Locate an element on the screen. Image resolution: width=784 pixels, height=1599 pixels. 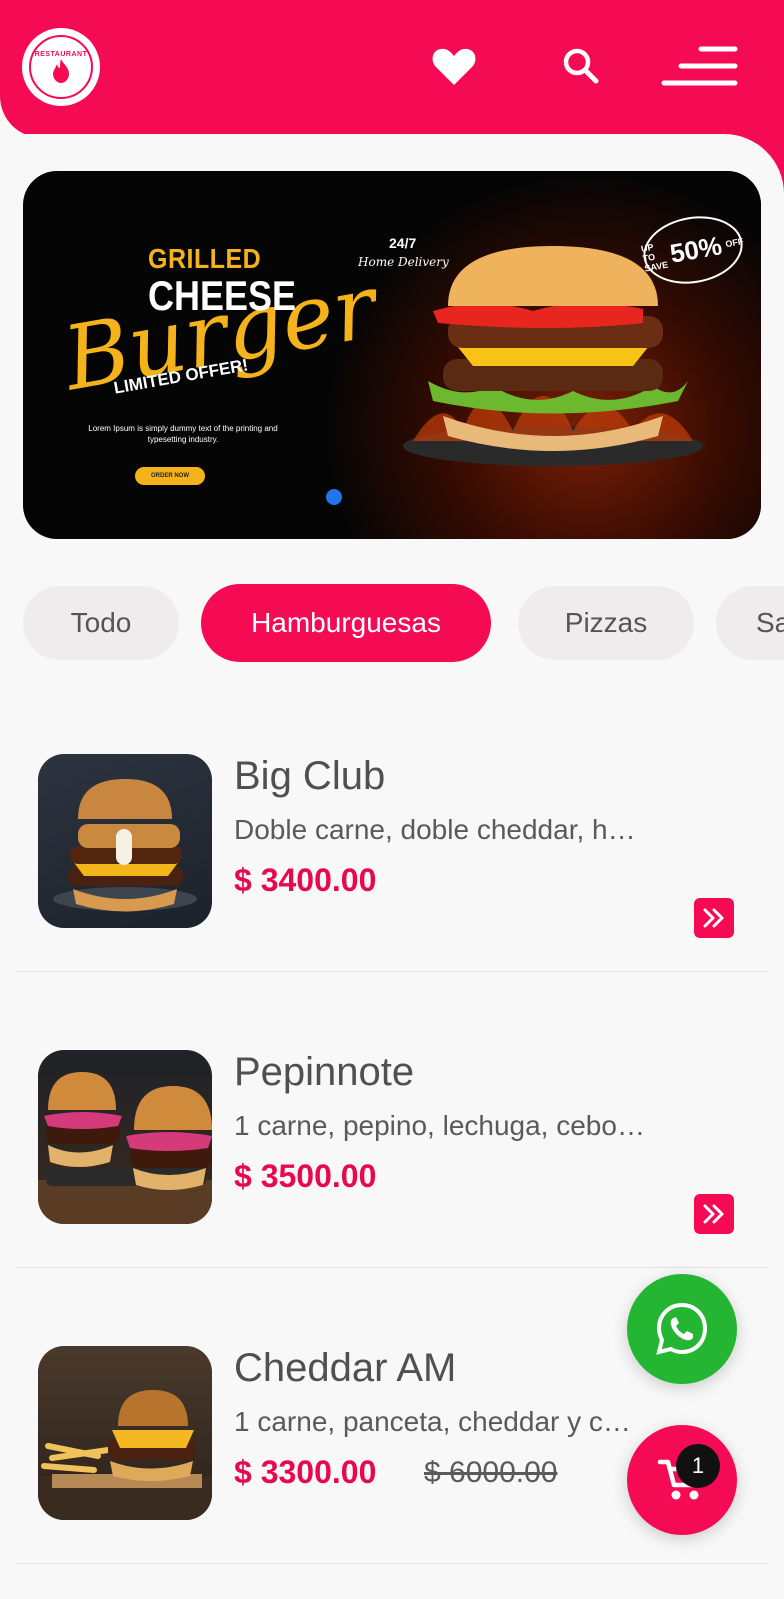
logo-text: RESTAURANT is located at coordinates (61, 54).